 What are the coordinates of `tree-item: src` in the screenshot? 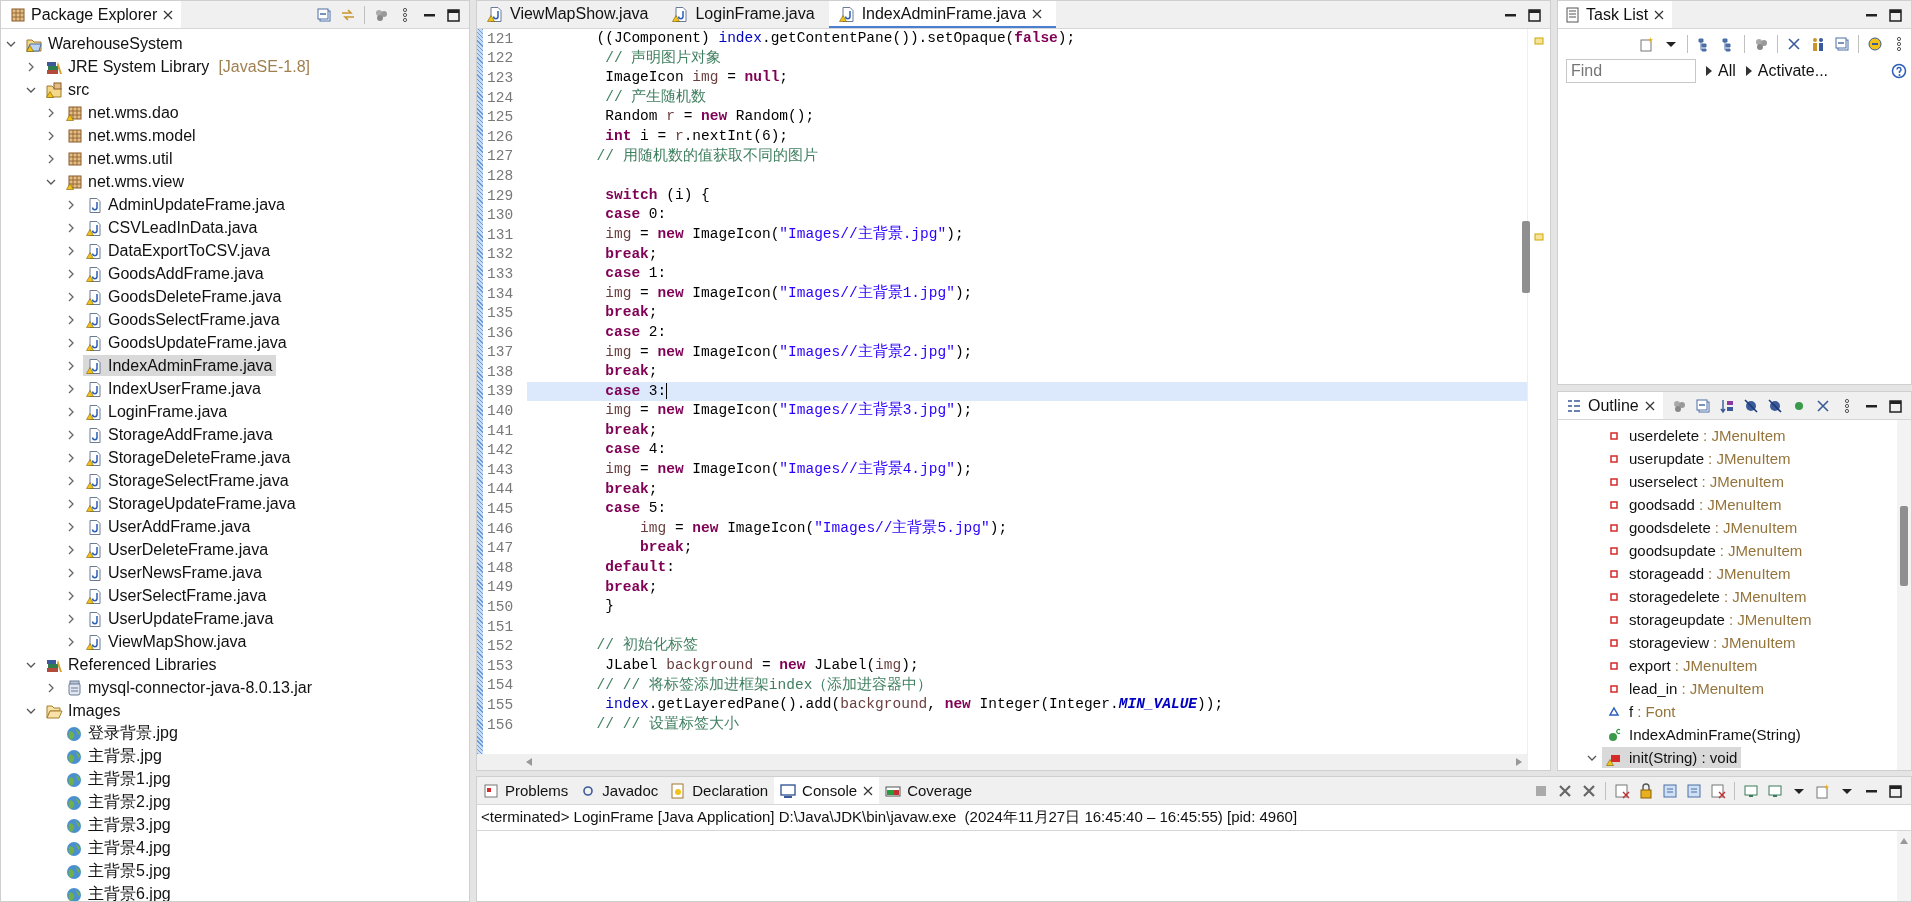 It's located at (68, 89).